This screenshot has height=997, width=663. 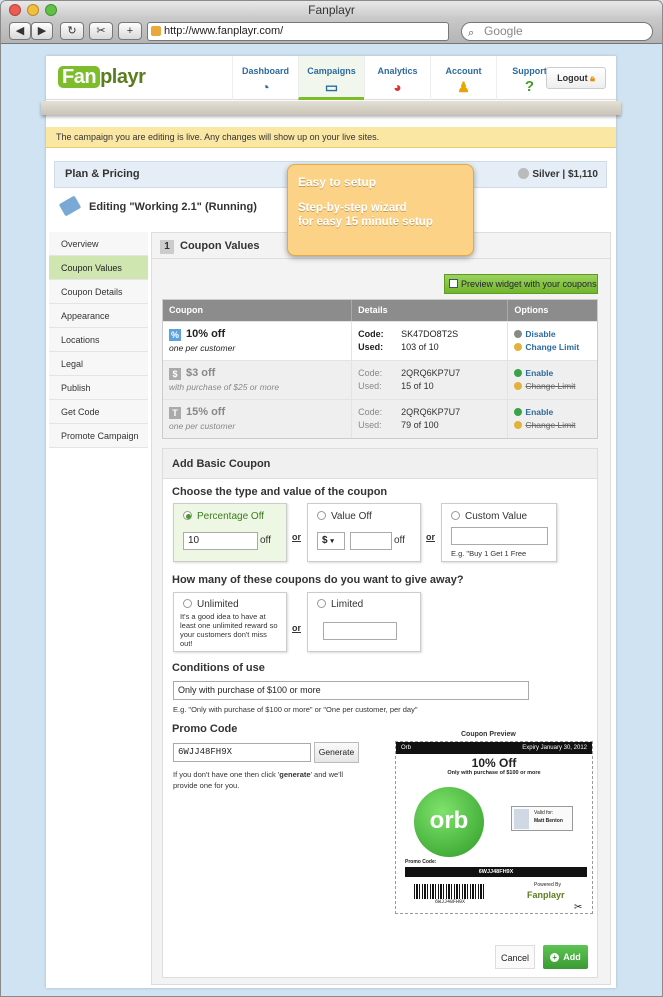 I want to click on sidebar-item-appearance: Appearance, so click(x=98, y=316).